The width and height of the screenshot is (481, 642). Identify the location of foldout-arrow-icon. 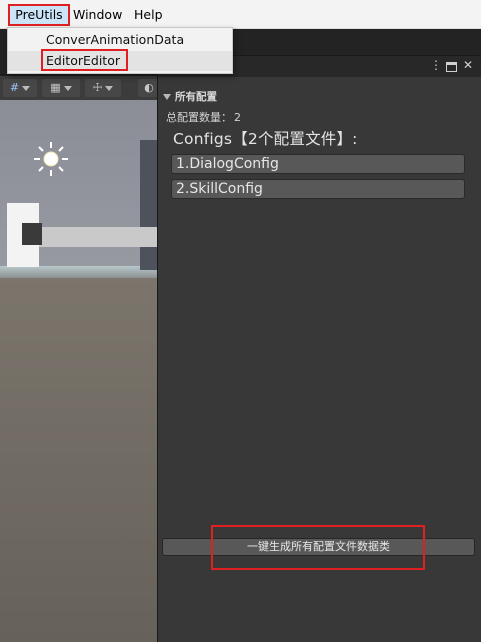
(167, 97).